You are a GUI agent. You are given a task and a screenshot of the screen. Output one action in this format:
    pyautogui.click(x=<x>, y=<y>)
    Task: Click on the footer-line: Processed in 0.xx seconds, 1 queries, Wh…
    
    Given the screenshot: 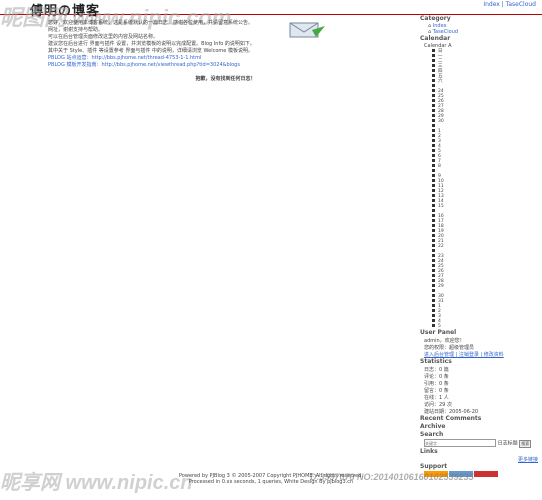 What is the action you would take?
    pyautogui.click(x=271, y=482)
    